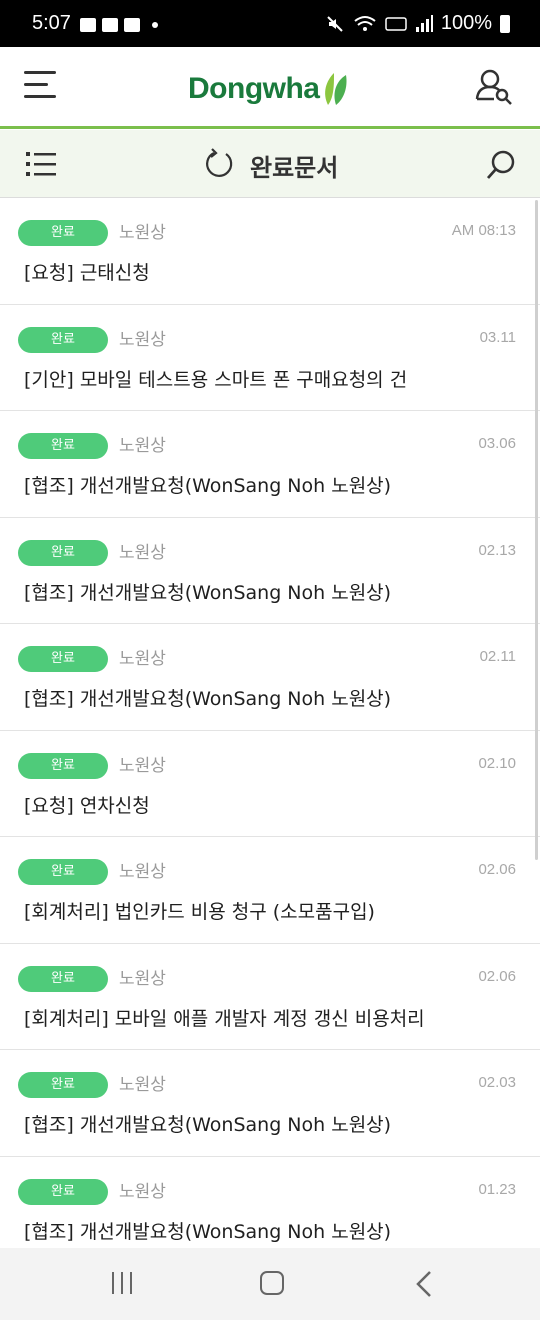 The image size is (540, 1320). Describe the element at coordinates (424, 1284) in the screenshot. I see `back-button` at that location.